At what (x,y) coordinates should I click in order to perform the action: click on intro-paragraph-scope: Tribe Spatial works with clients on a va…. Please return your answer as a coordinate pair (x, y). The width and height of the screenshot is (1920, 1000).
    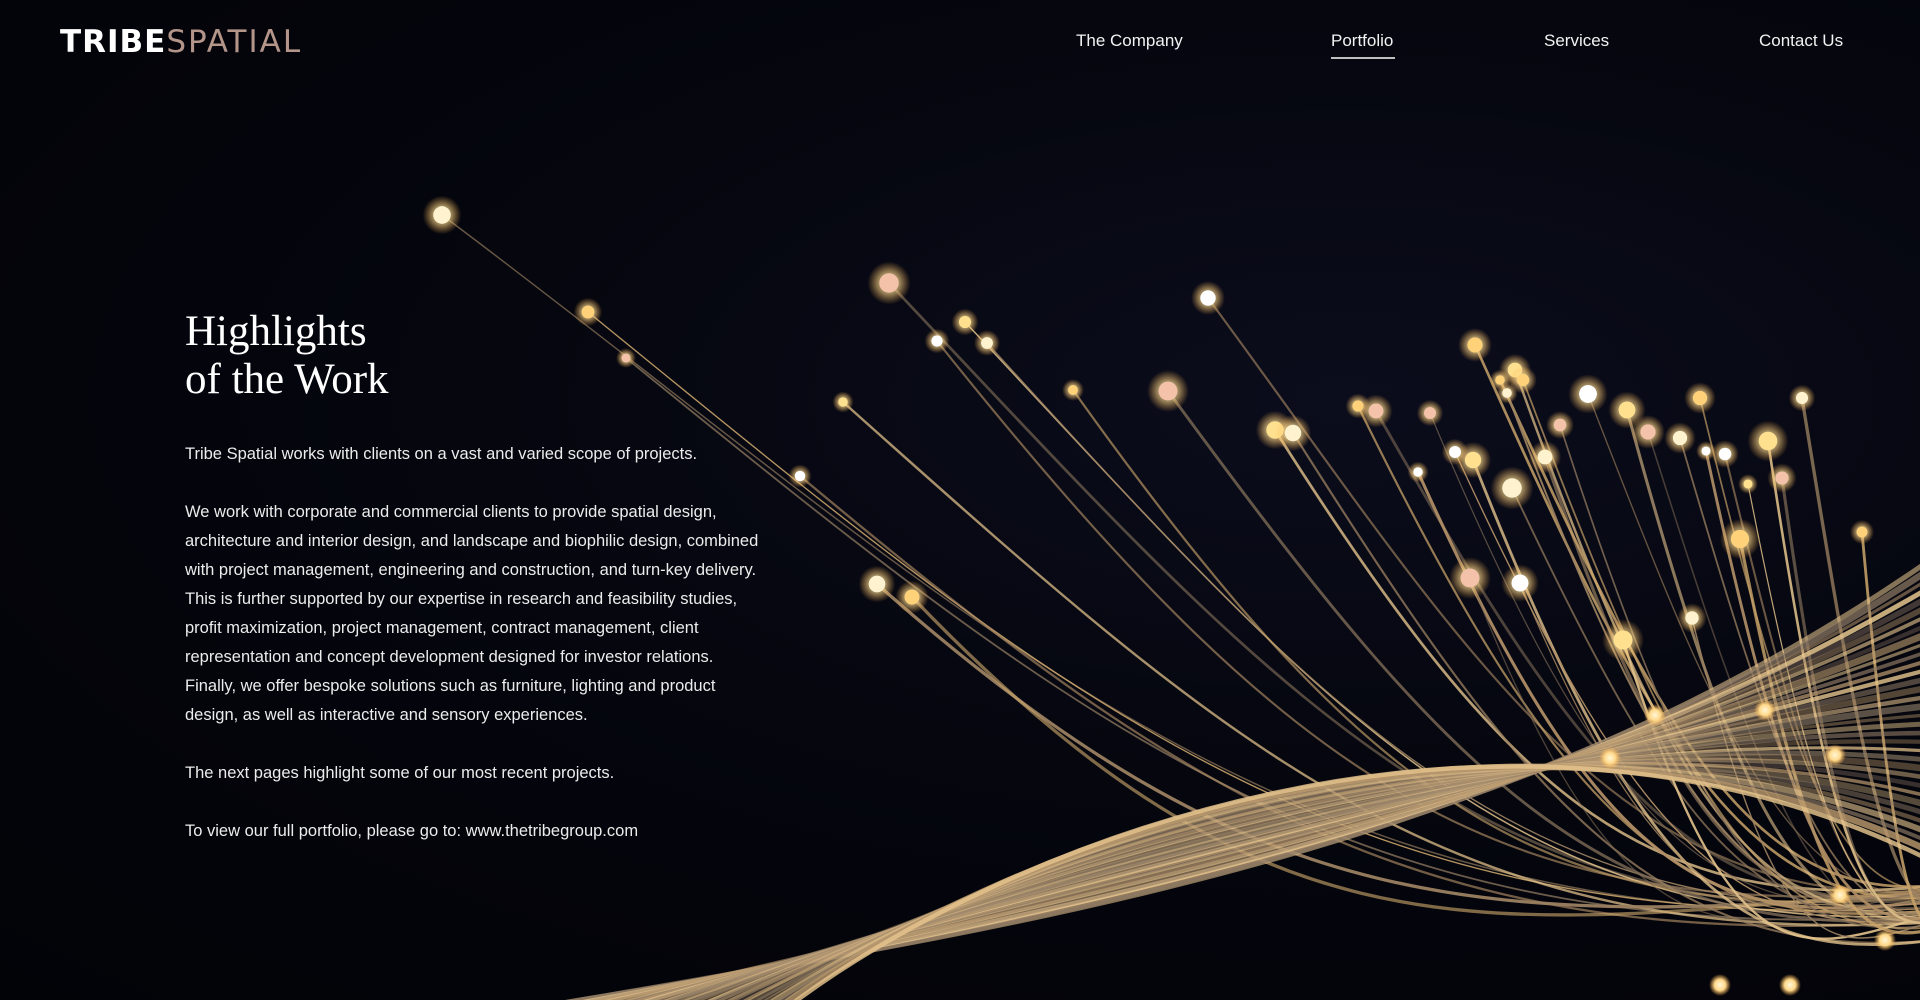
    Looking at the image, I should click on (441, 454).